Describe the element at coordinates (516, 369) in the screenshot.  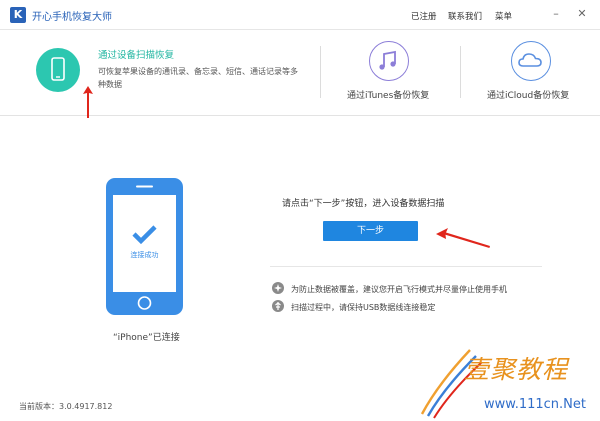
I see `watermark-title: 壹聚教程` at that location.